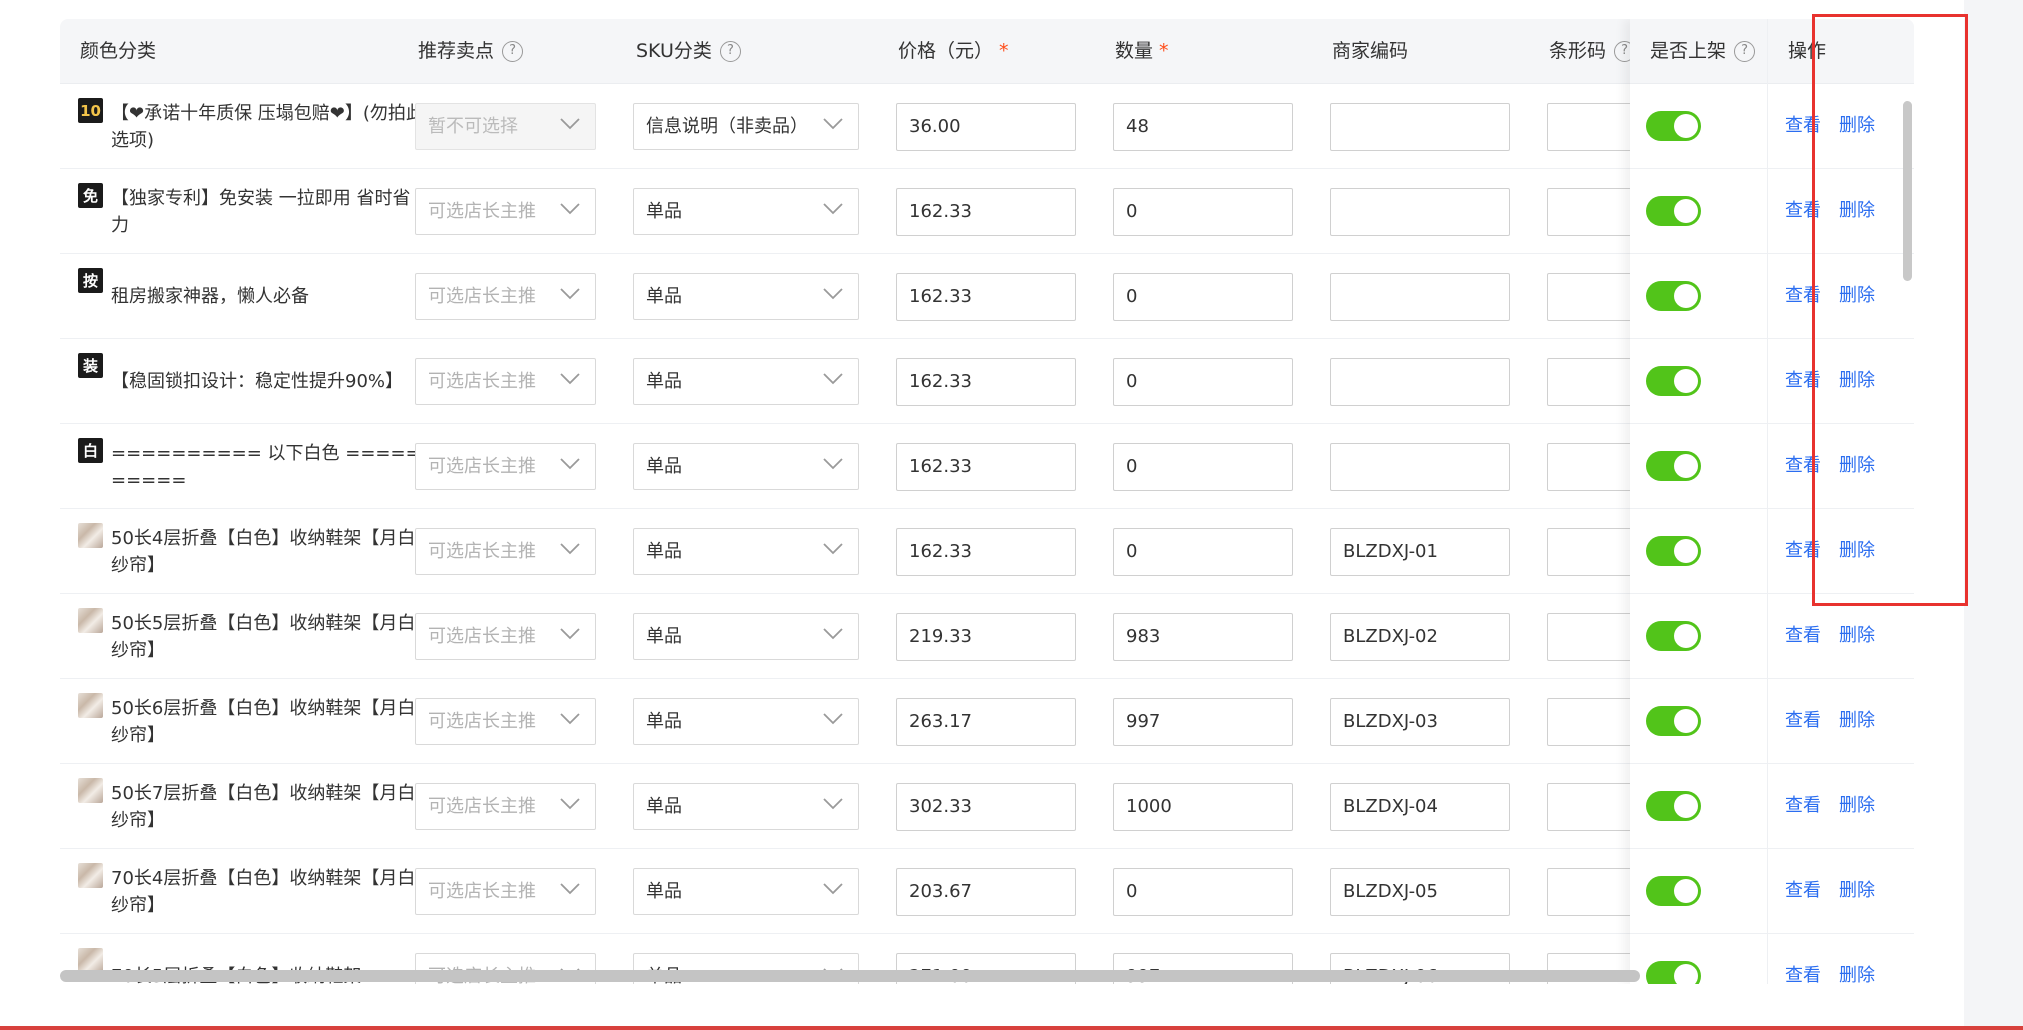 Image resolution: width=2023 pixels, height=1030 pixels. What do you see at coordinates (850, 976) in the screenshot?
I see `horizontal-scrollbar` at bounding box center [850, 976].